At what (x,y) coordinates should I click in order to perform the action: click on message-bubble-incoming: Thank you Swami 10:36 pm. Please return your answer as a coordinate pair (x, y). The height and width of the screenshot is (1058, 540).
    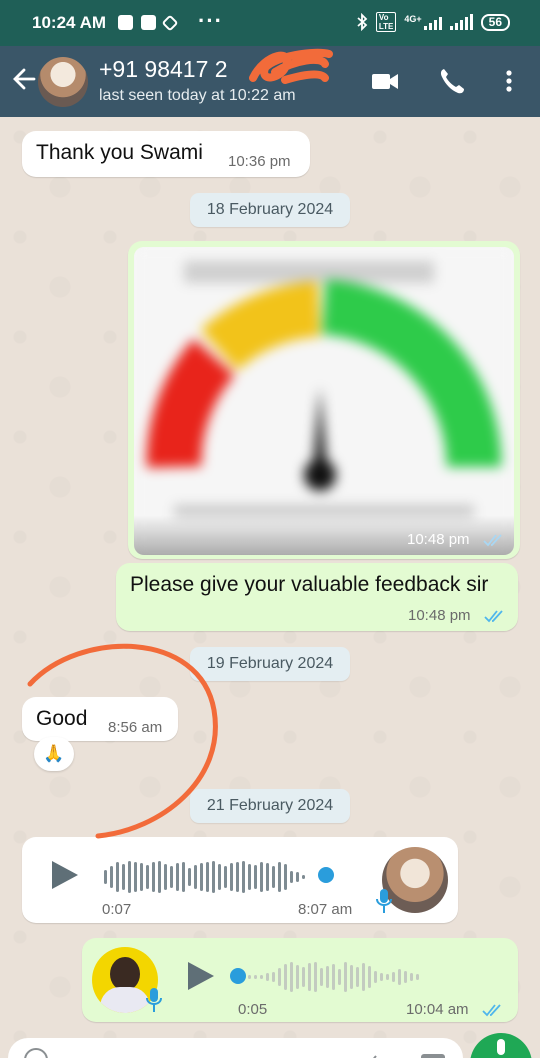
    Looking at the image, I should click on (166, 154).